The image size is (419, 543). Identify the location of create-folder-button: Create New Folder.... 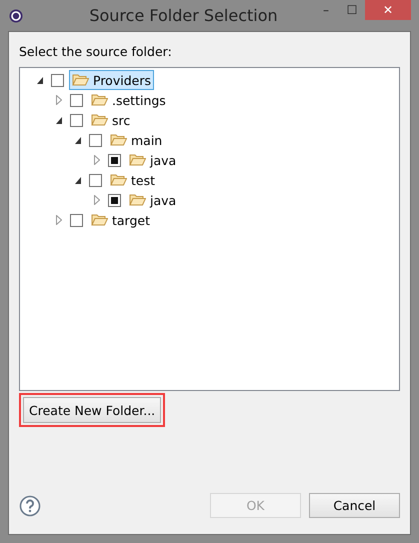
(92, 410).